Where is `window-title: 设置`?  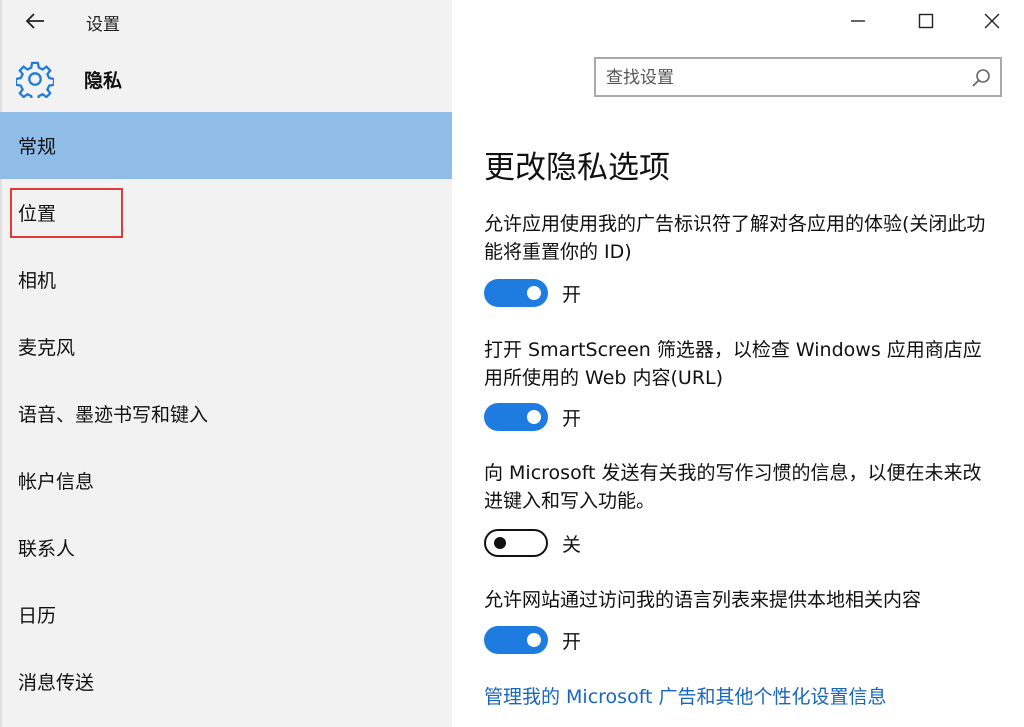 window-title: 设置 is located at coordinates (103, 25).